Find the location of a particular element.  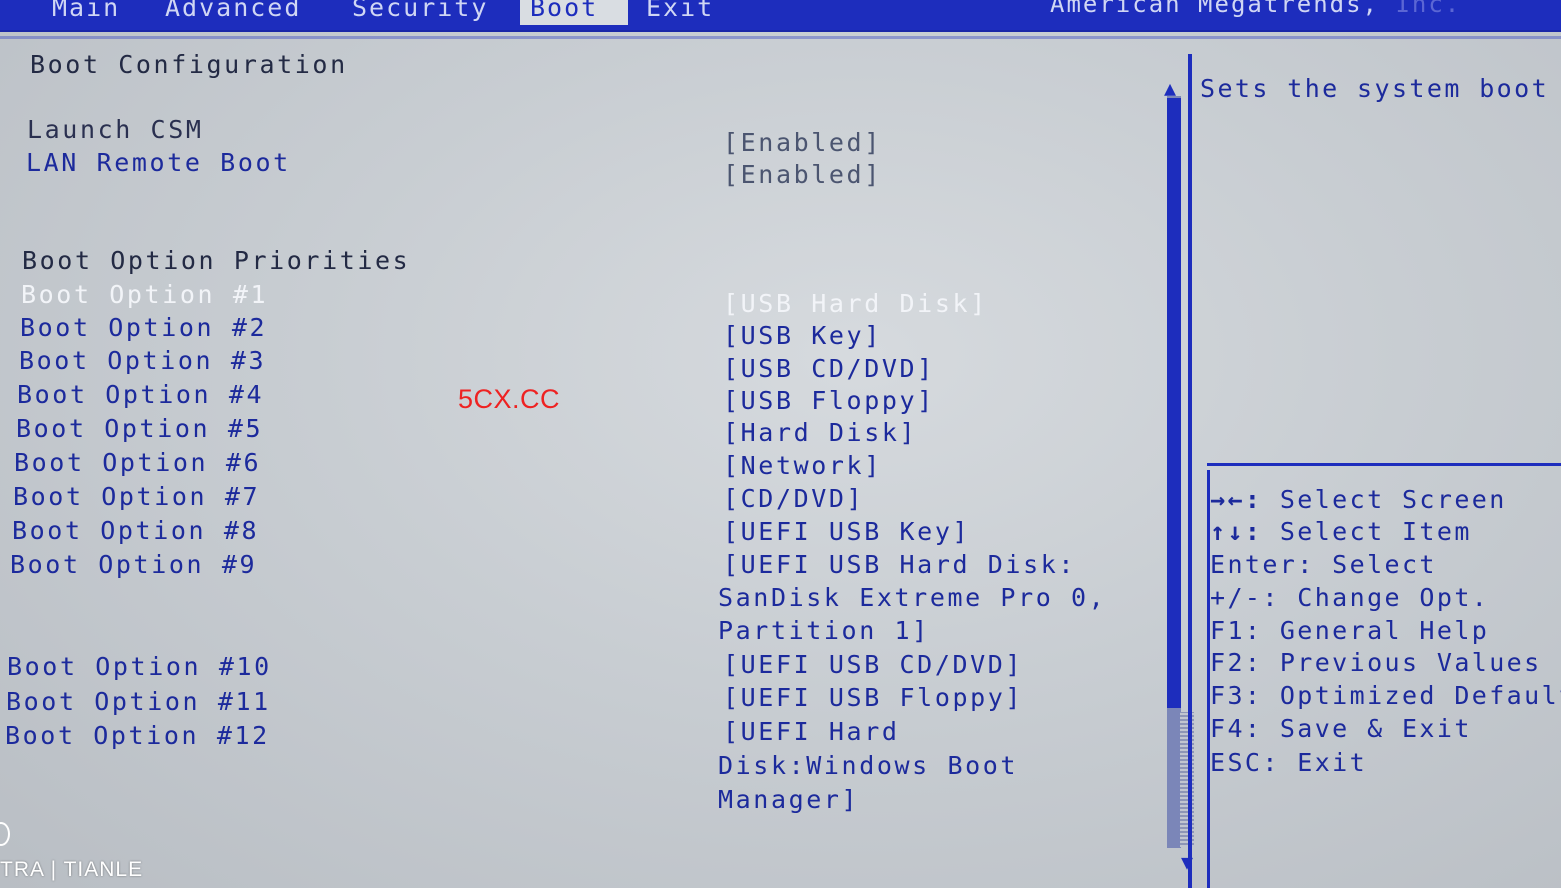

boot-option-3-label: Boot Option #3 is located at coordinates (142, 360).